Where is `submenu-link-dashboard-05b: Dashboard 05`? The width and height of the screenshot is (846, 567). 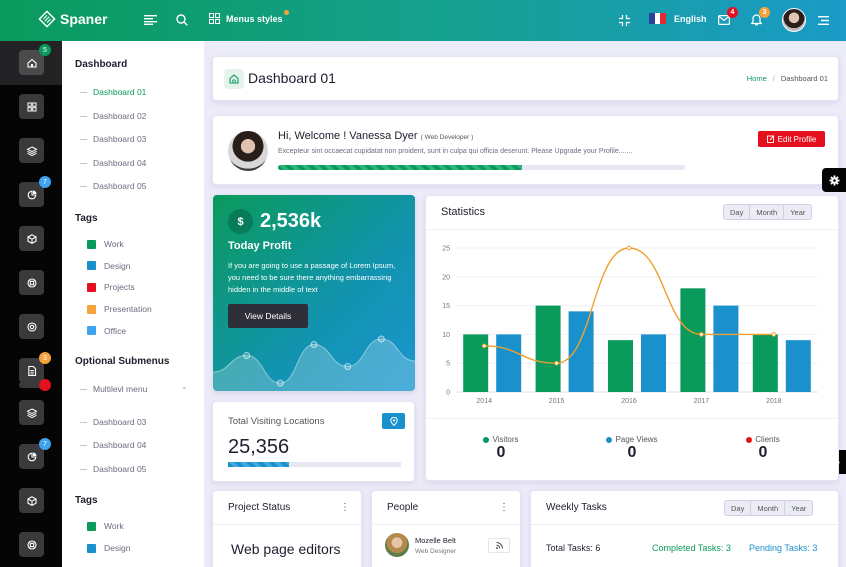
submenu-link-dashboard-05b: Dashboard 05 is located at coordinates (113, 469).